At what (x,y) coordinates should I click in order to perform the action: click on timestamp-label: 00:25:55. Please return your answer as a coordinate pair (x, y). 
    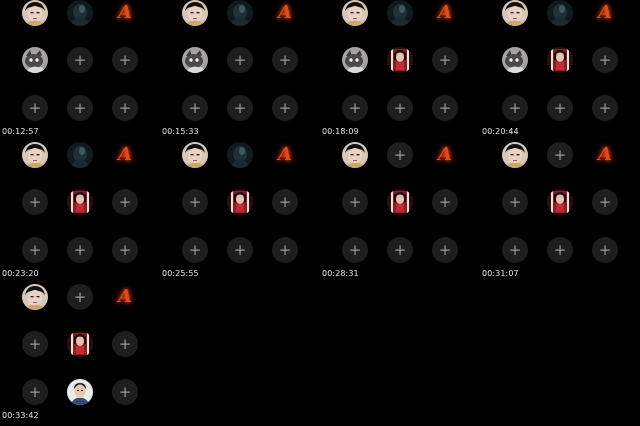
    Looking at the image, I should click on (180, 273).